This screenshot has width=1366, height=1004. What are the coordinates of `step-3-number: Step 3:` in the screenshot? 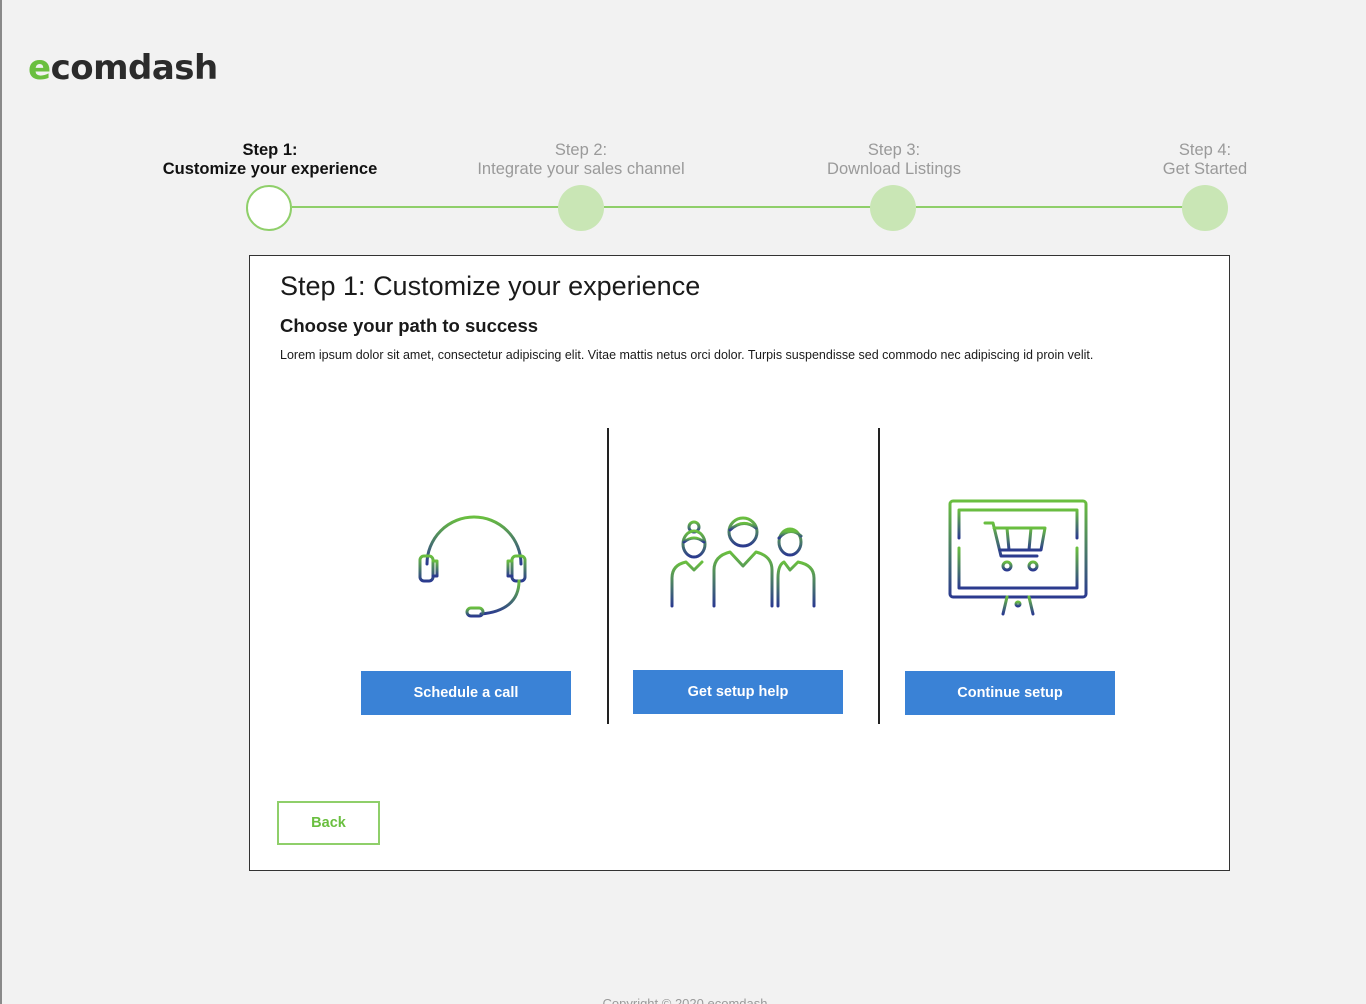 It's located at (894, 150).